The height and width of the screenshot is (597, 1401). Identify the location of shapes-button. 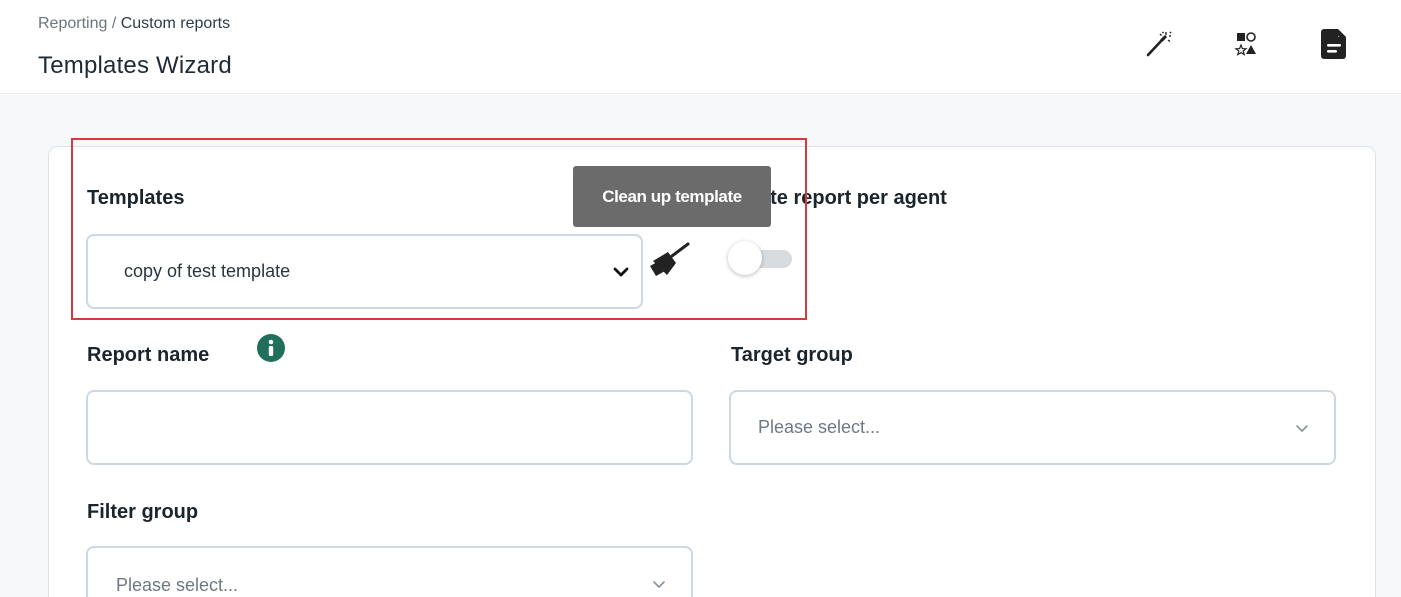
(1246, 44).